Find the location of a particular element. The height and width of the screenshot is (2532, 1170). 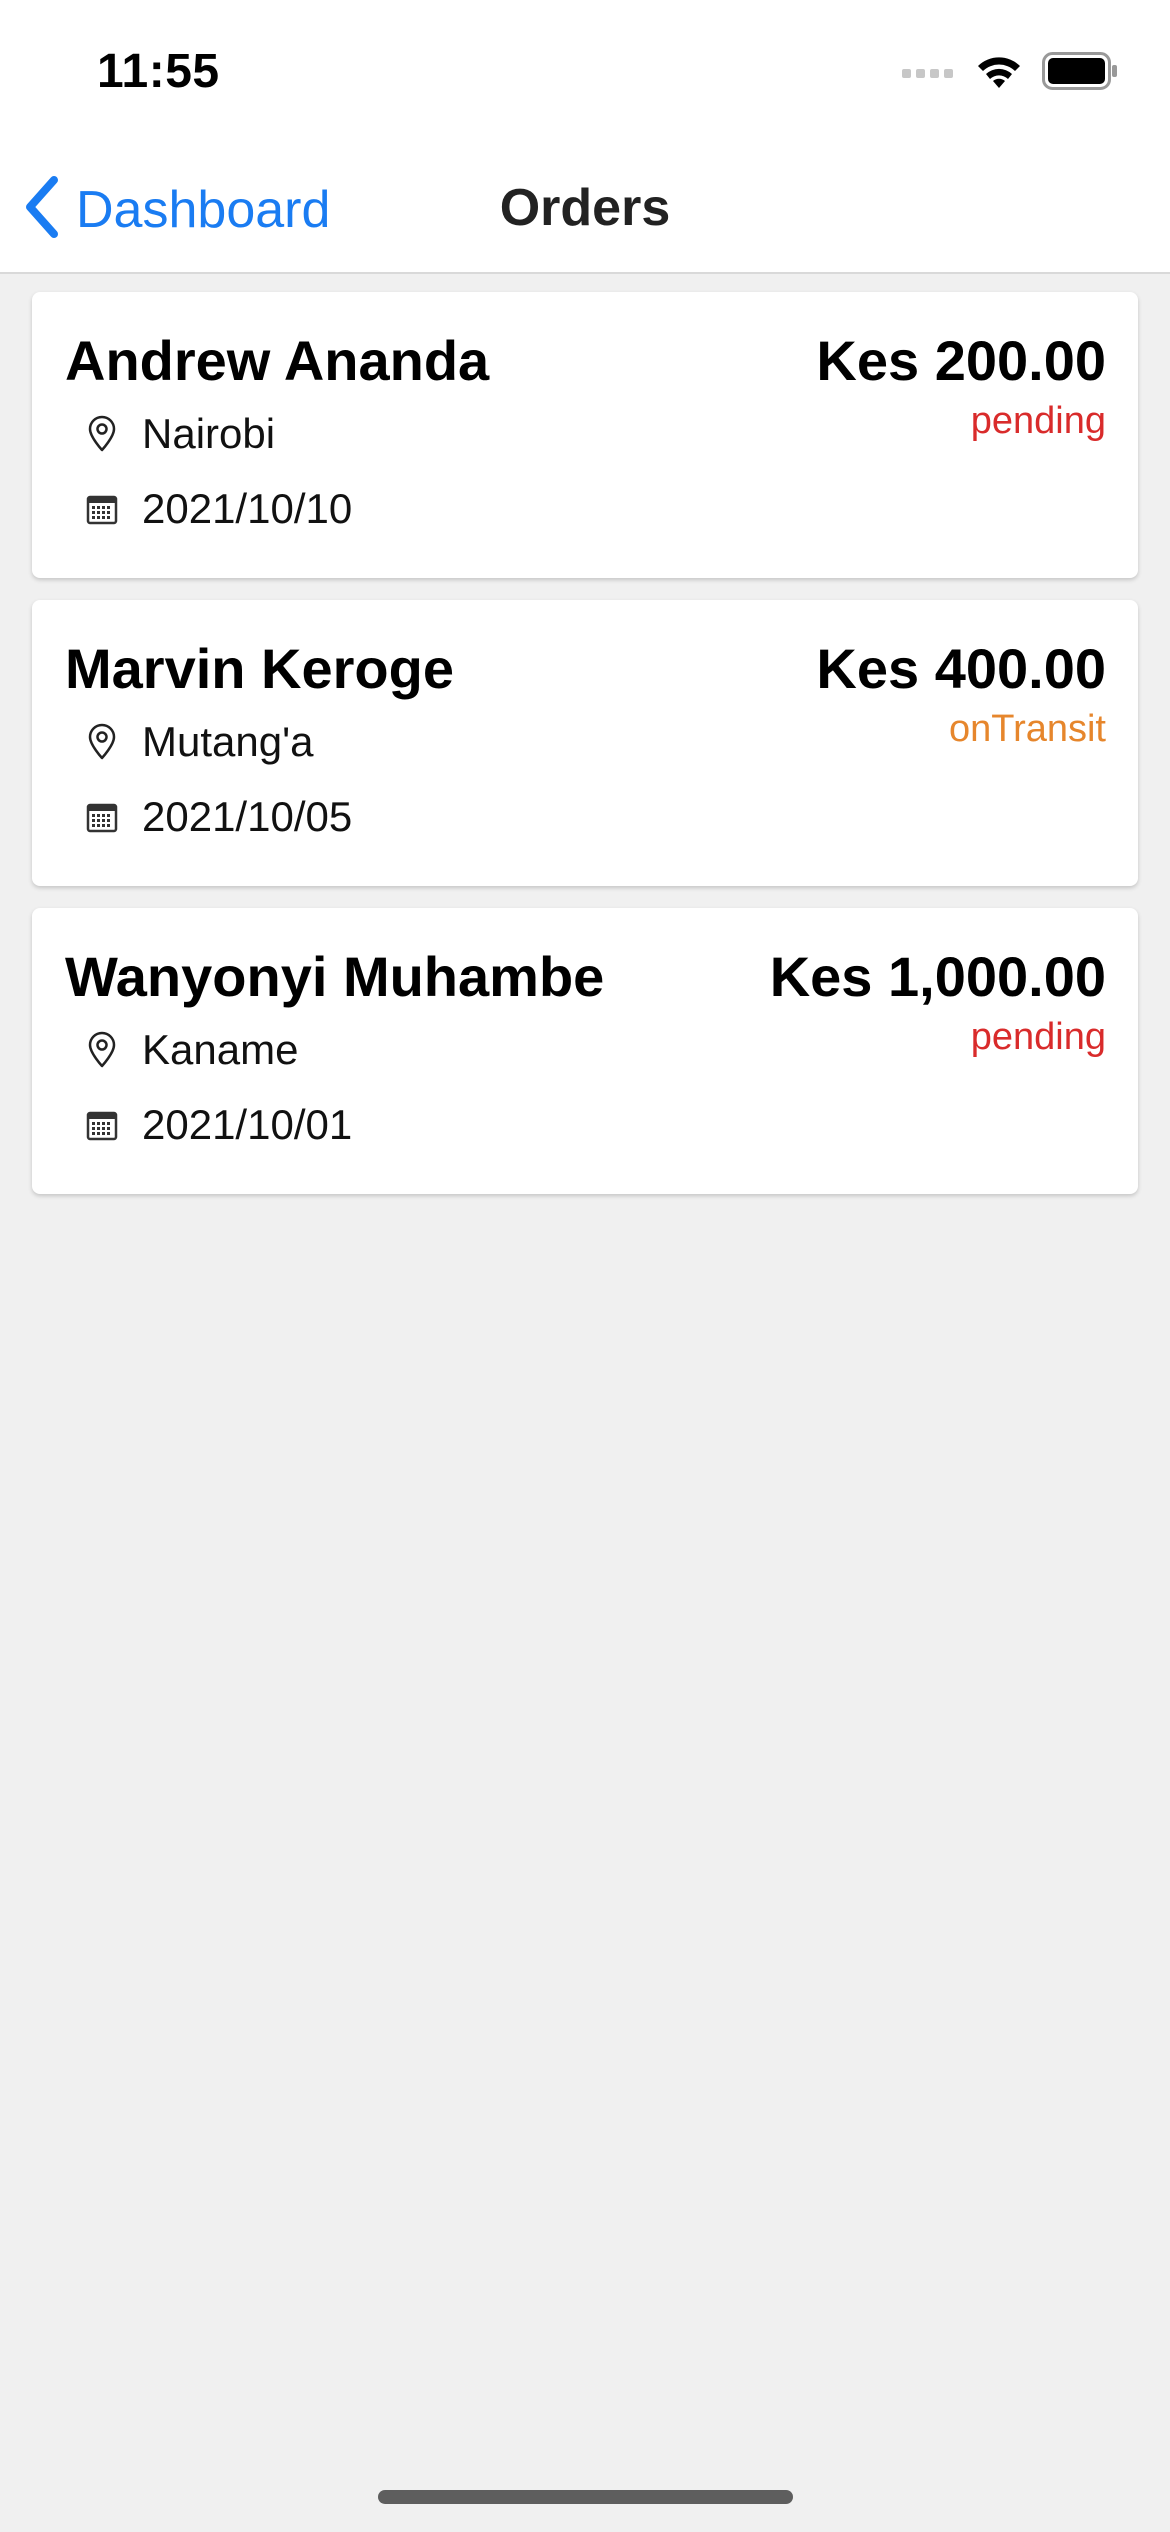

order-date: 2021/10/05 is located at coordinates (218, 817).